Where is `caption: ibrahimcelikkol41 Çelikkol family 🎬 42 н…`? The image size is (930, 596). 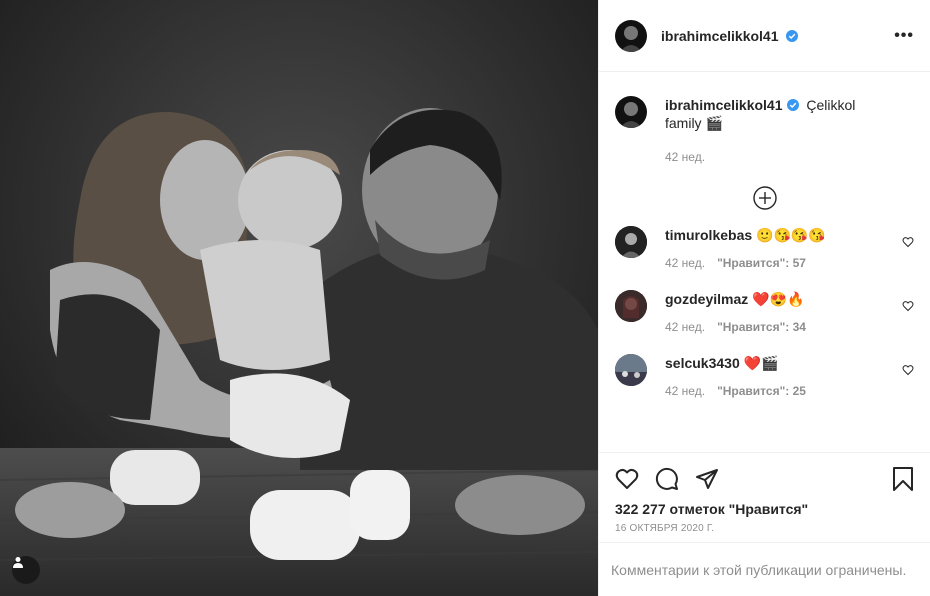 caption: ibrahimcelikkol41 Çelikkol family 🎬 42 н… is located at coordinates (764, 130).